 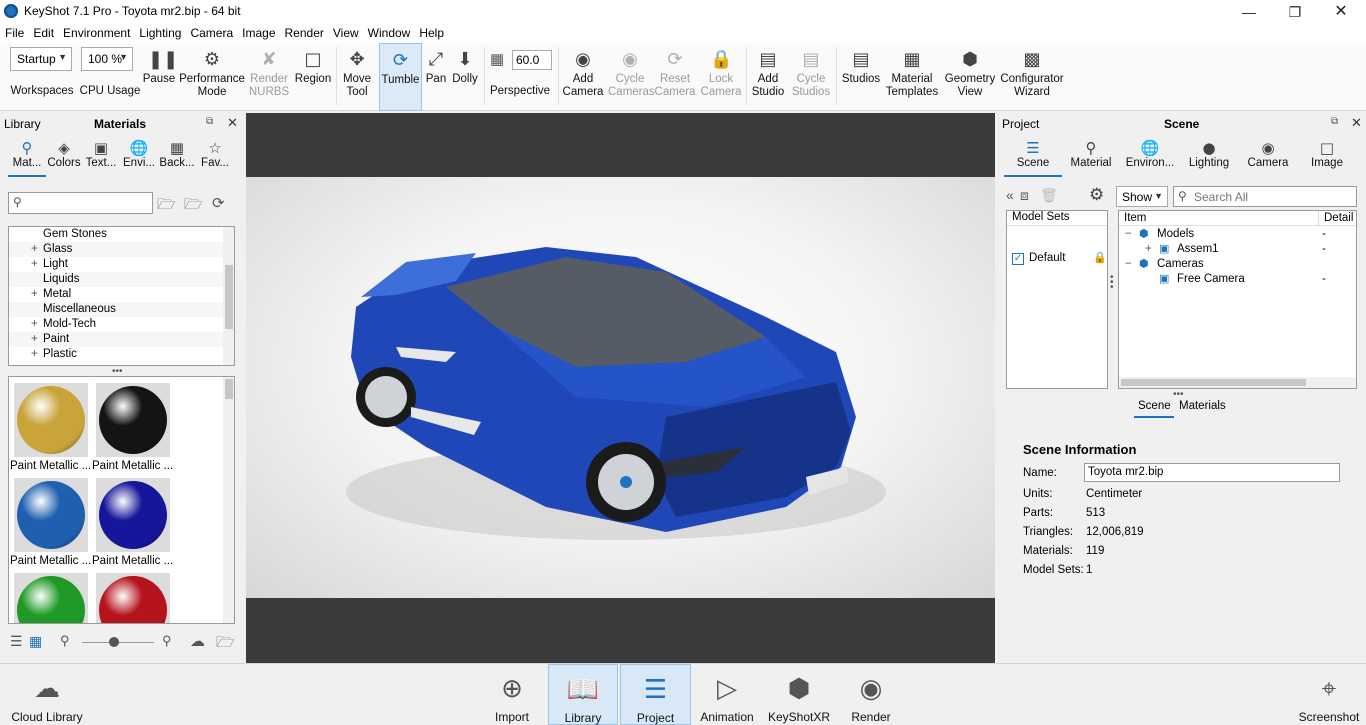 I want to click on column-detail: Detail, so click(x=1338, y=218).